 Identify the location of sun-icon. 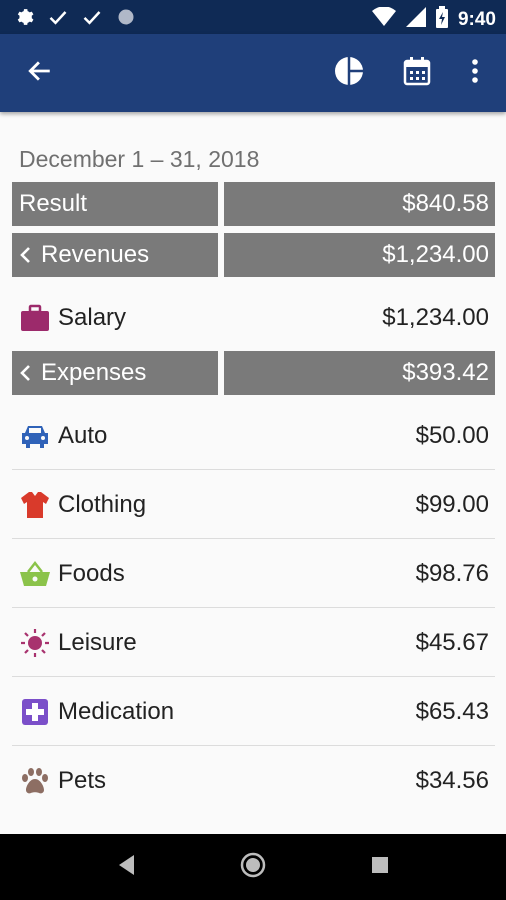
(35, 643).